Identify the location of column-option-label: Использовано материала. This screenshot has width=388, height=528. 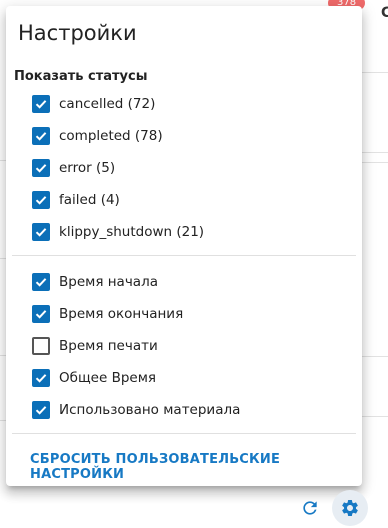
(150, 410).